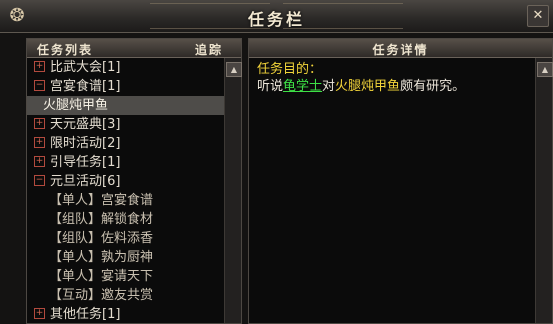 The image size is (553, 324). I want to click on details-scroll-up-button: ▲, so click(545, 69).